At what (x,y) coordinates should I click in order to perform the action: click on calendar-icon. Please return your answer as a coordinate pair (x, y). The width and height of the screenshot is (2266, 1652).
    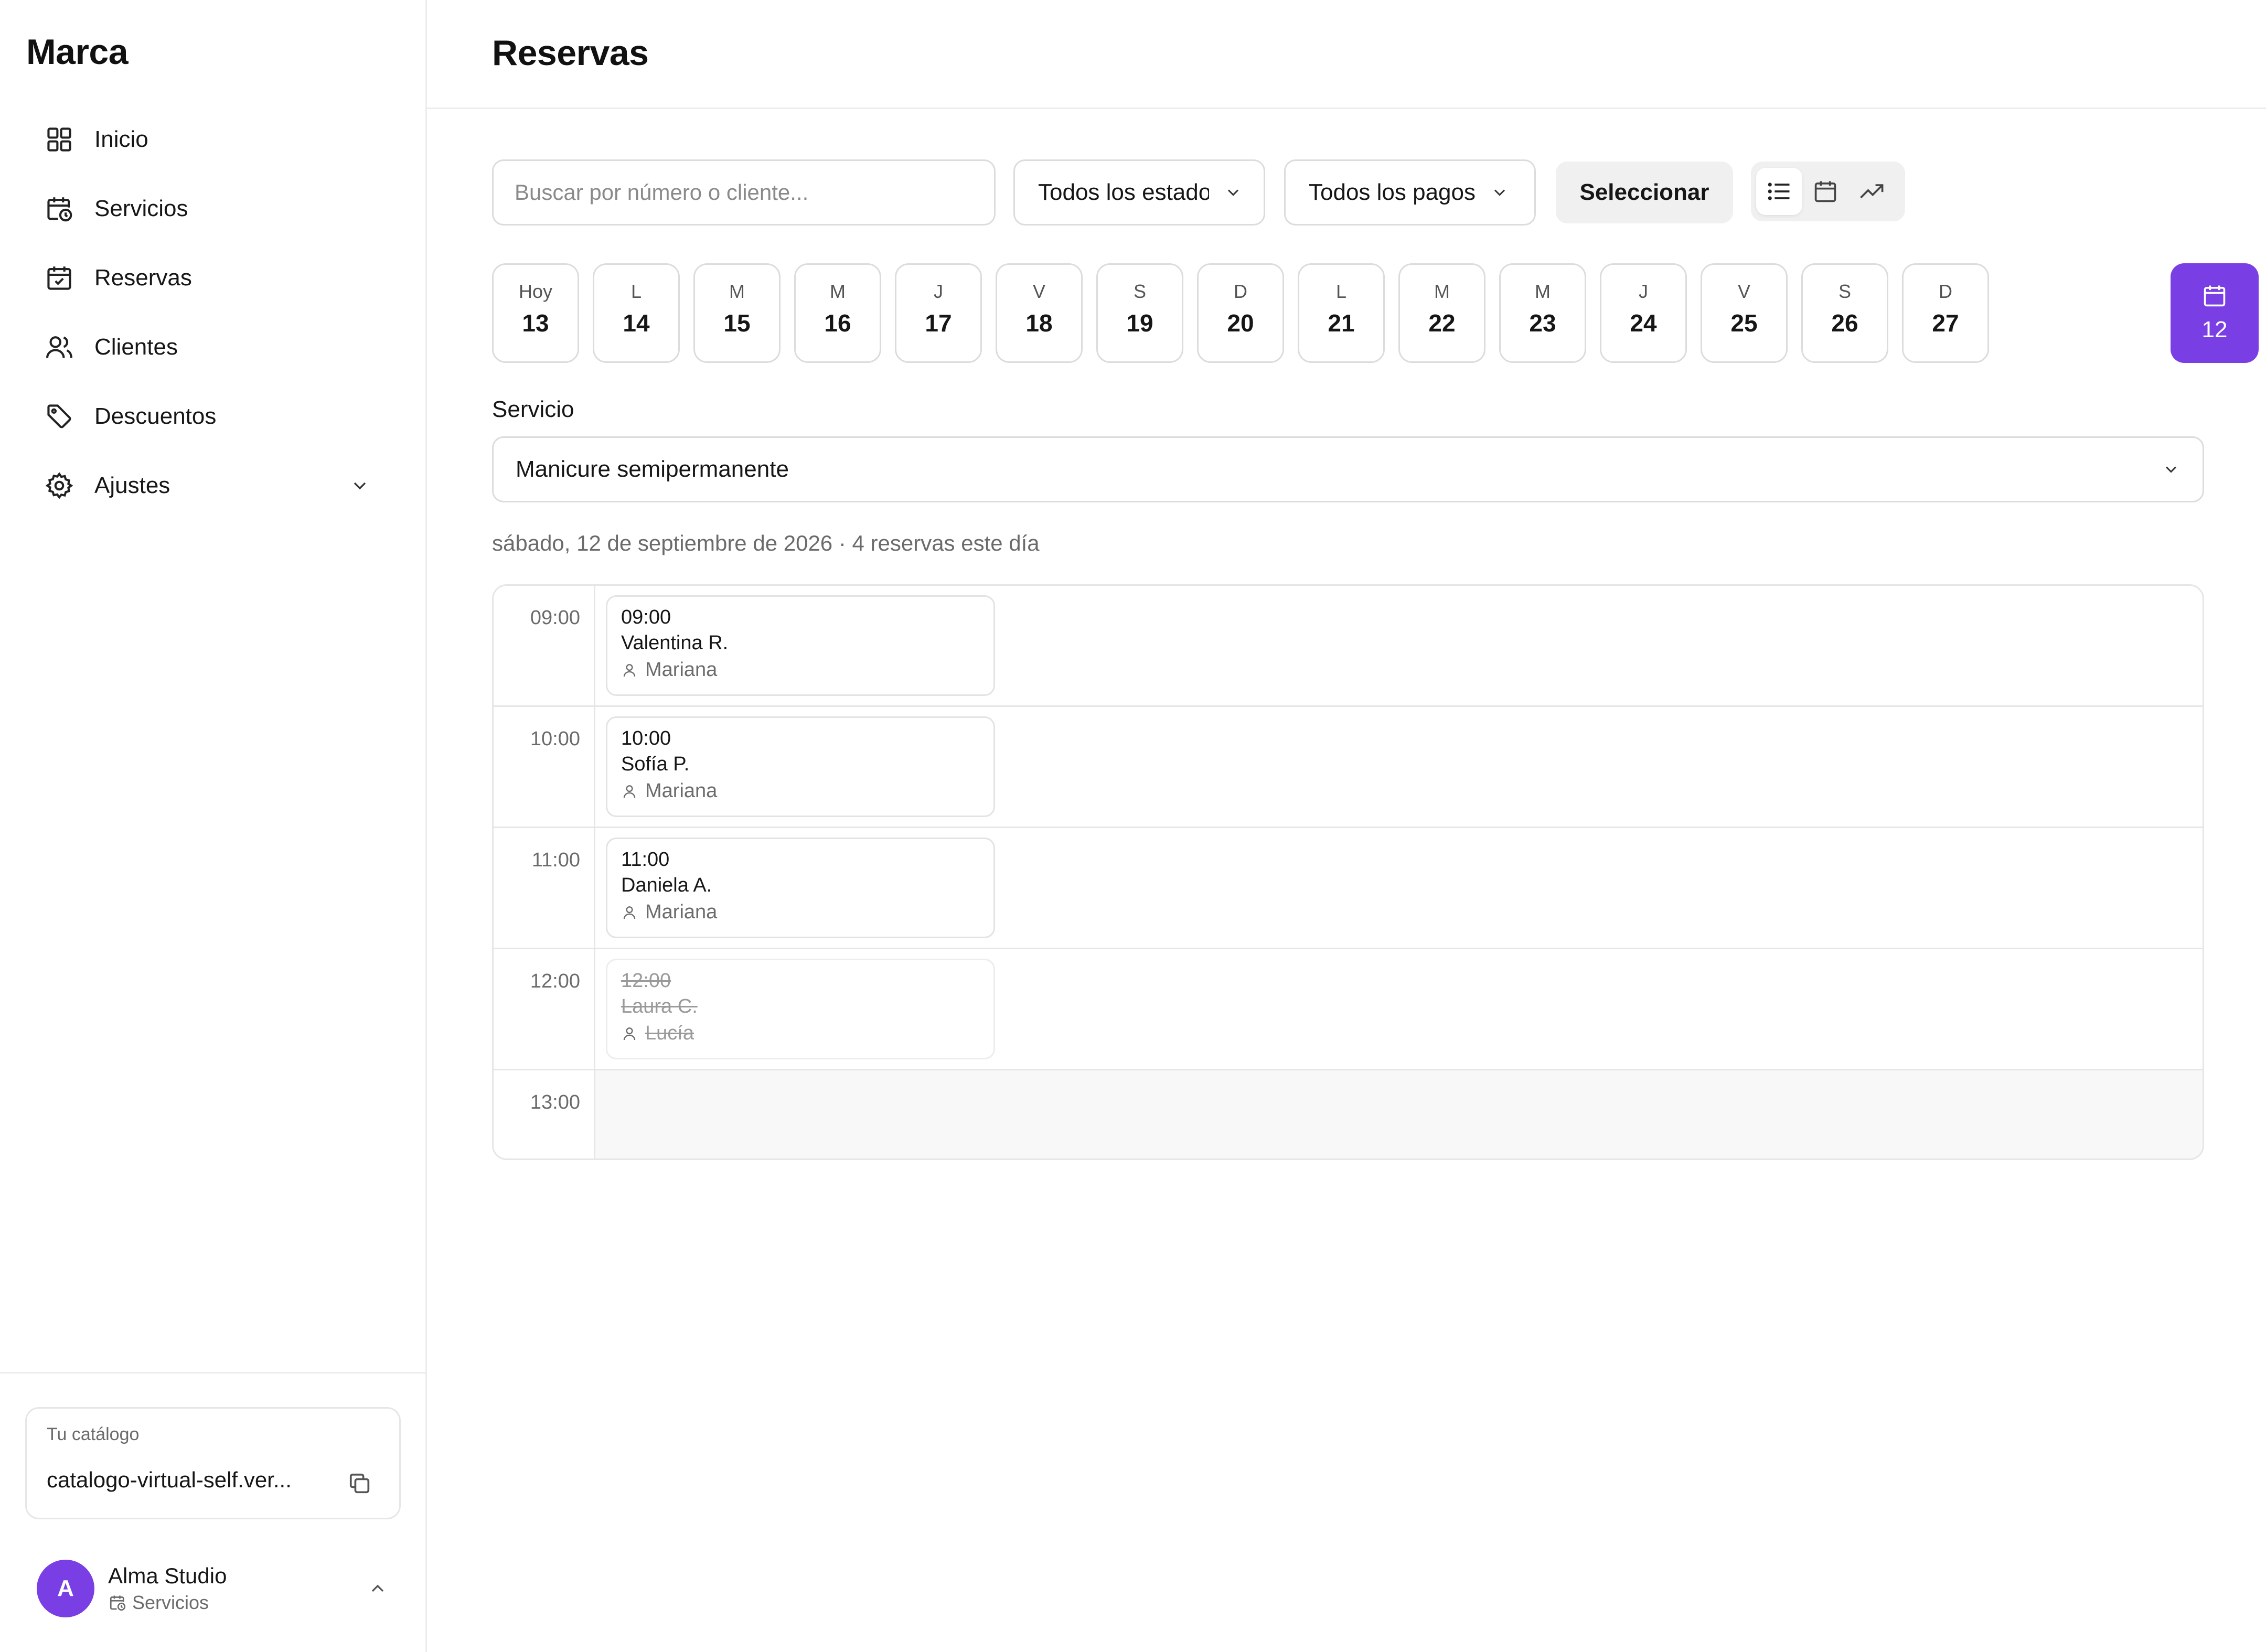
    Looking at the image, I should click on (2215, 296).